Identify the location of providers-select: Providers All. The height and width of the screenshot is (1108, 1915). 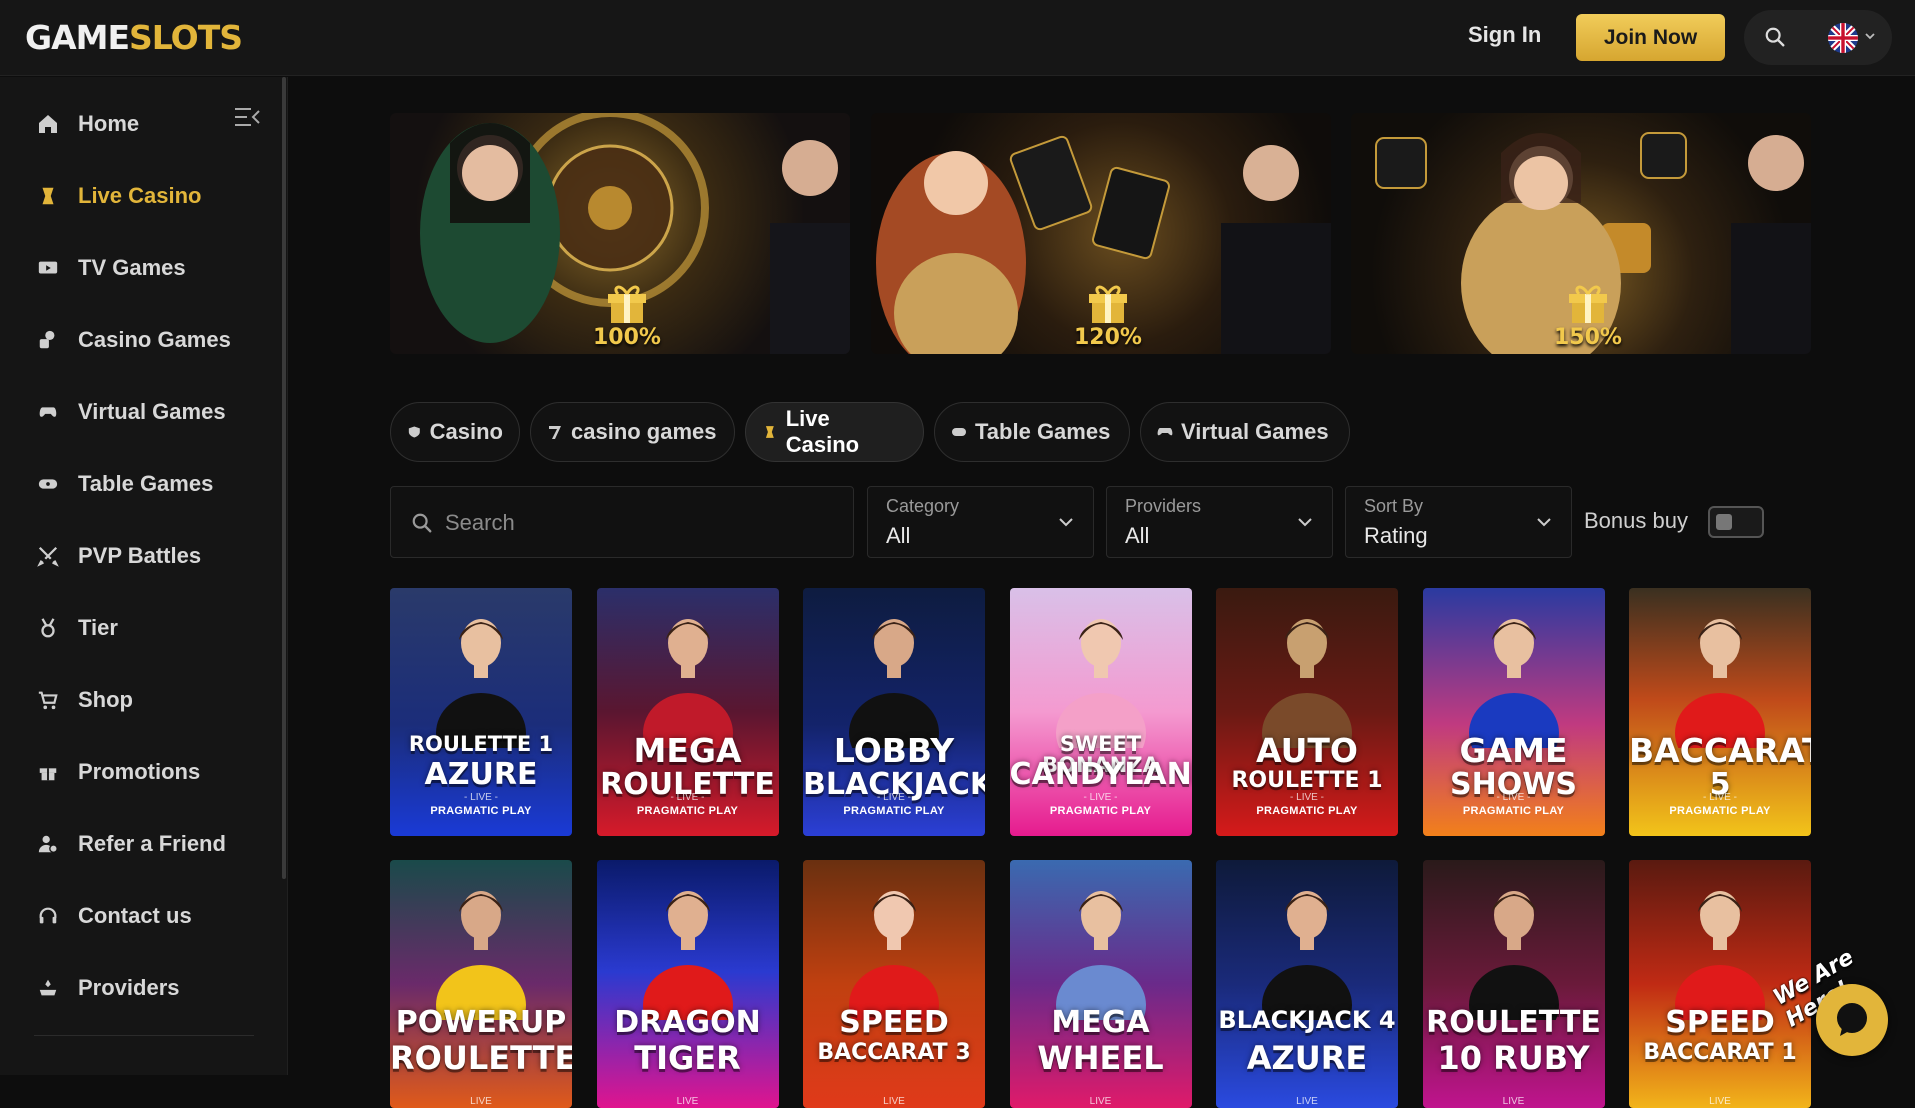
(1219, 522).